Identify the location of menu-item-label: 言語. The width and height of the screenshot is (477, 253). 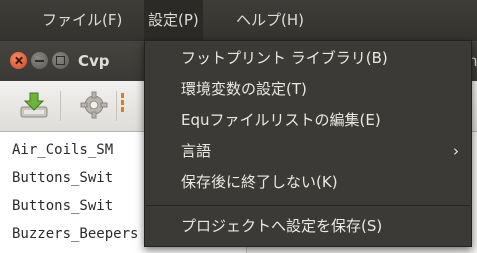
(196, 151).